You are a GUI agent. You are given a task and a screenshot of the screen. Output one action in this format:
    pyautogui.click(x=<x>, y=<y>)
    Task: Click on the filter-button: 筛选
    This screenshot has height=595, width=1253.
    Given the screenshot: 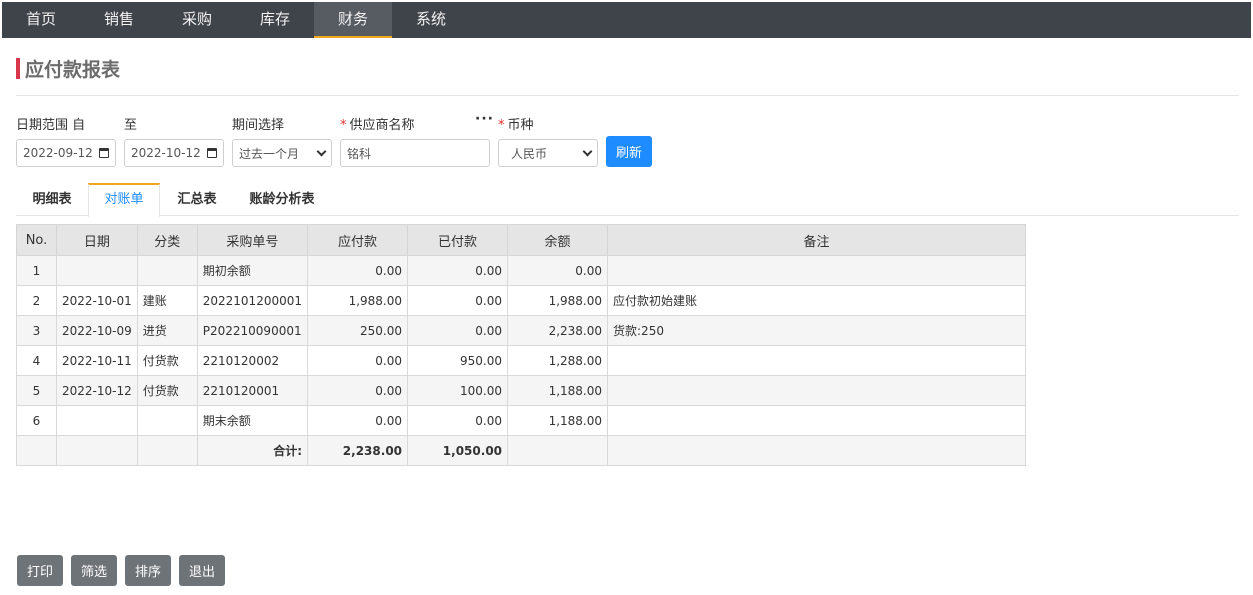 What is the action you would take?
    pyautogui.click(x=94, y=570)
    